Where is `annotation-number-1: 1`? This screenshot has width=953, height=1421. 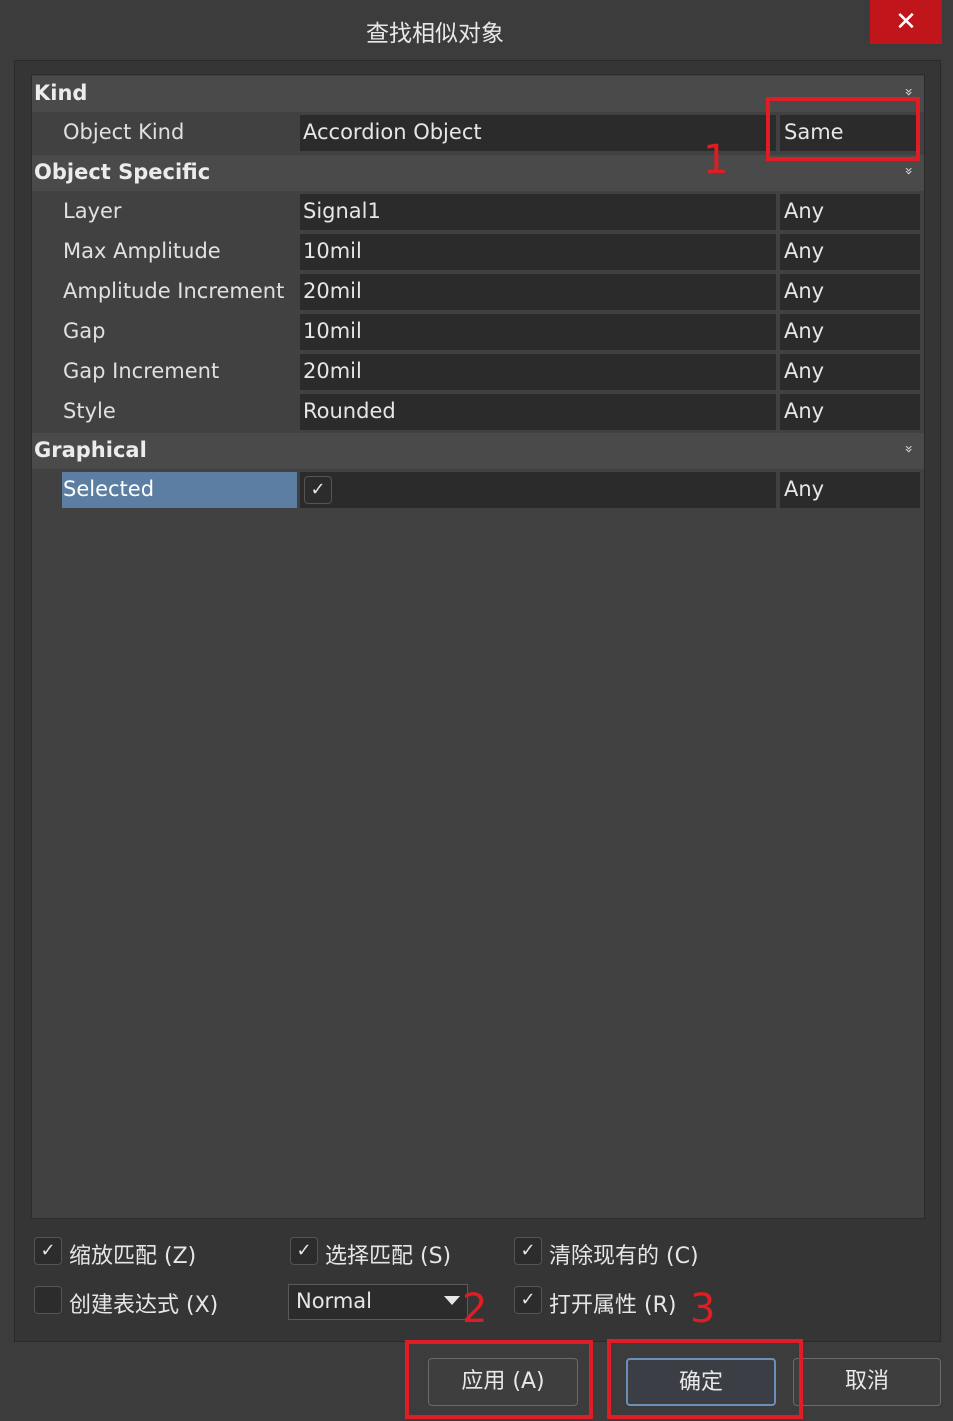
annotation-number-1: 1 is located at coordinates (716, 160).